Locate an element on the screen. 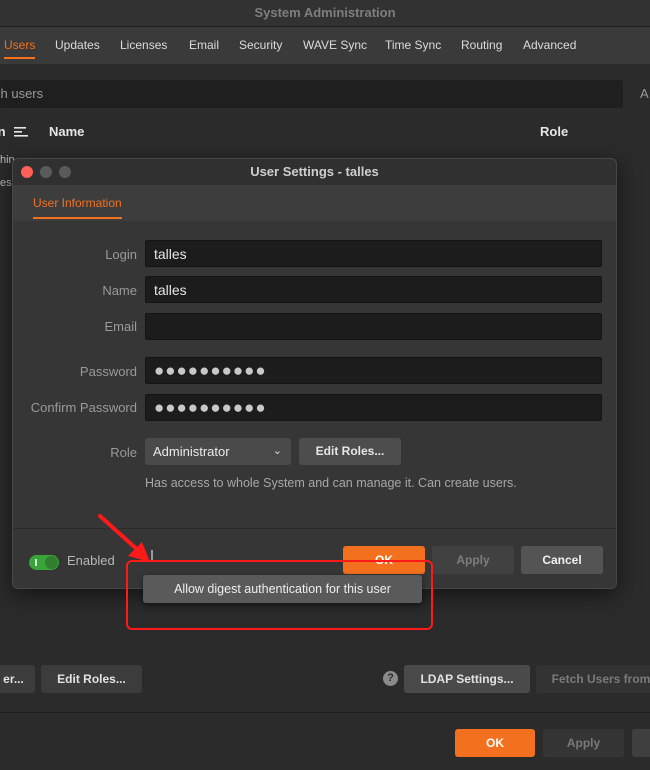  annotation-arrow-icon is located at coordinates (126, 542).